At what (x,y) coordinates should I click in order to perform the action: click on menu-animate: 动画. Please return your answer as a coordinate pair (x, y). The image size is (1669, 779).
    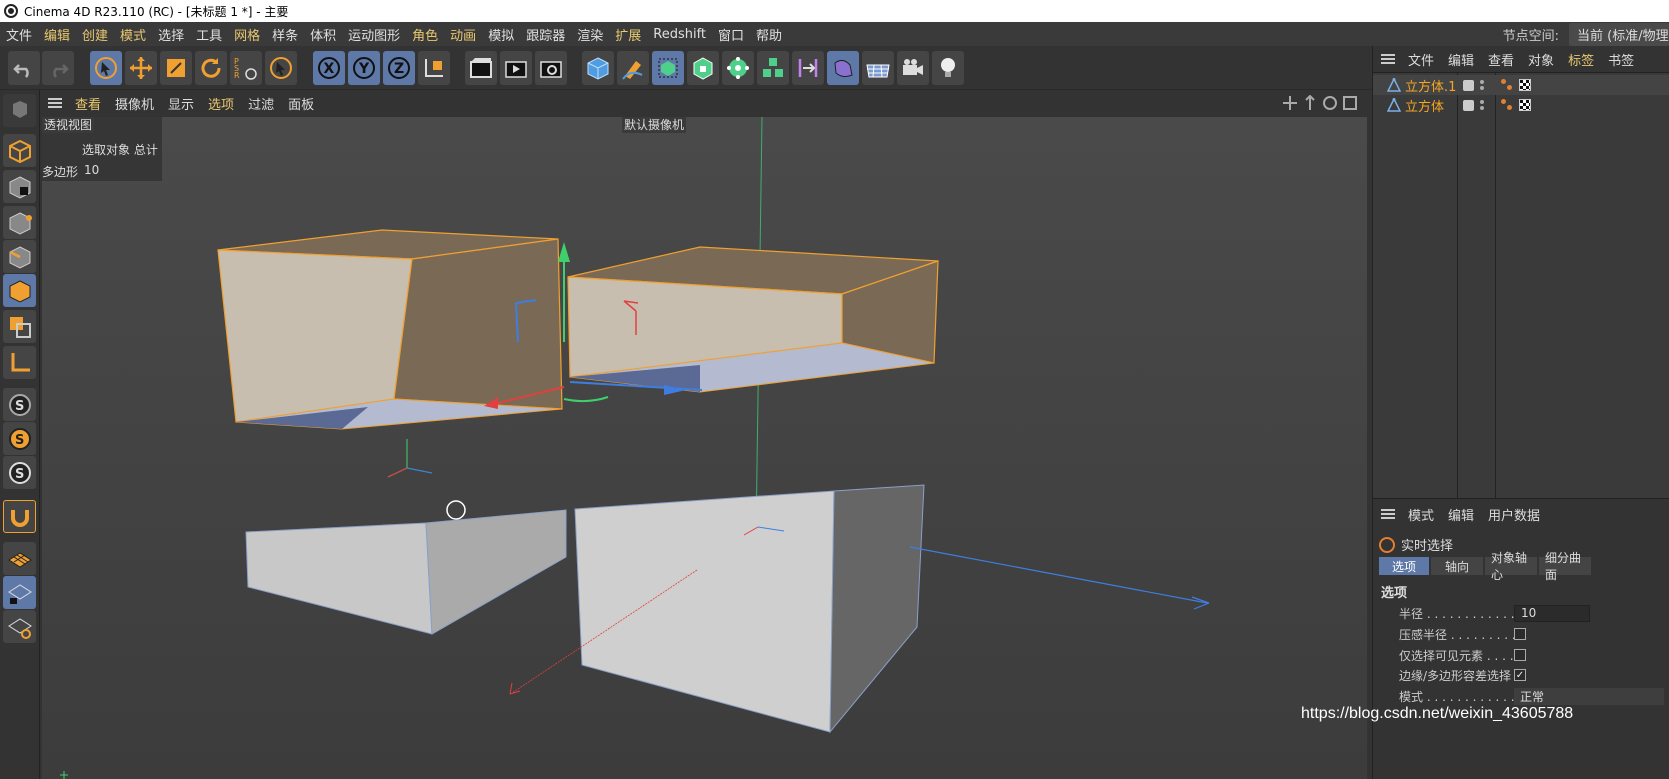
    Looking at the image, I should click on (463, 34).